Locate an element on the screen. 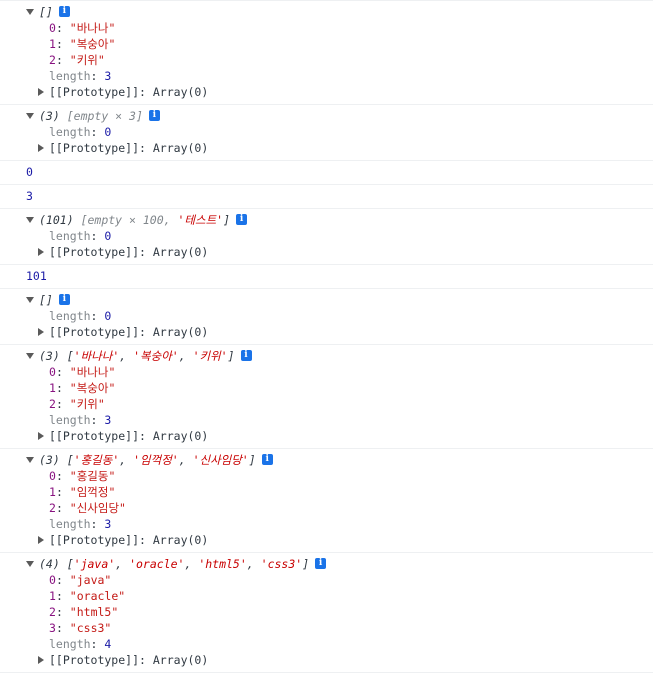 The height and width of the screenshot is (673, 653). array-item: 2: "신사임당" is located at coordinates (87, 508).